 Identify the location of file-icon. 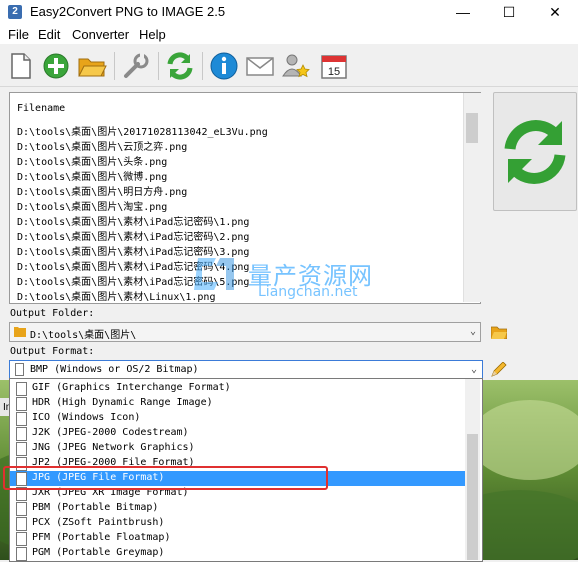
(19, 369).